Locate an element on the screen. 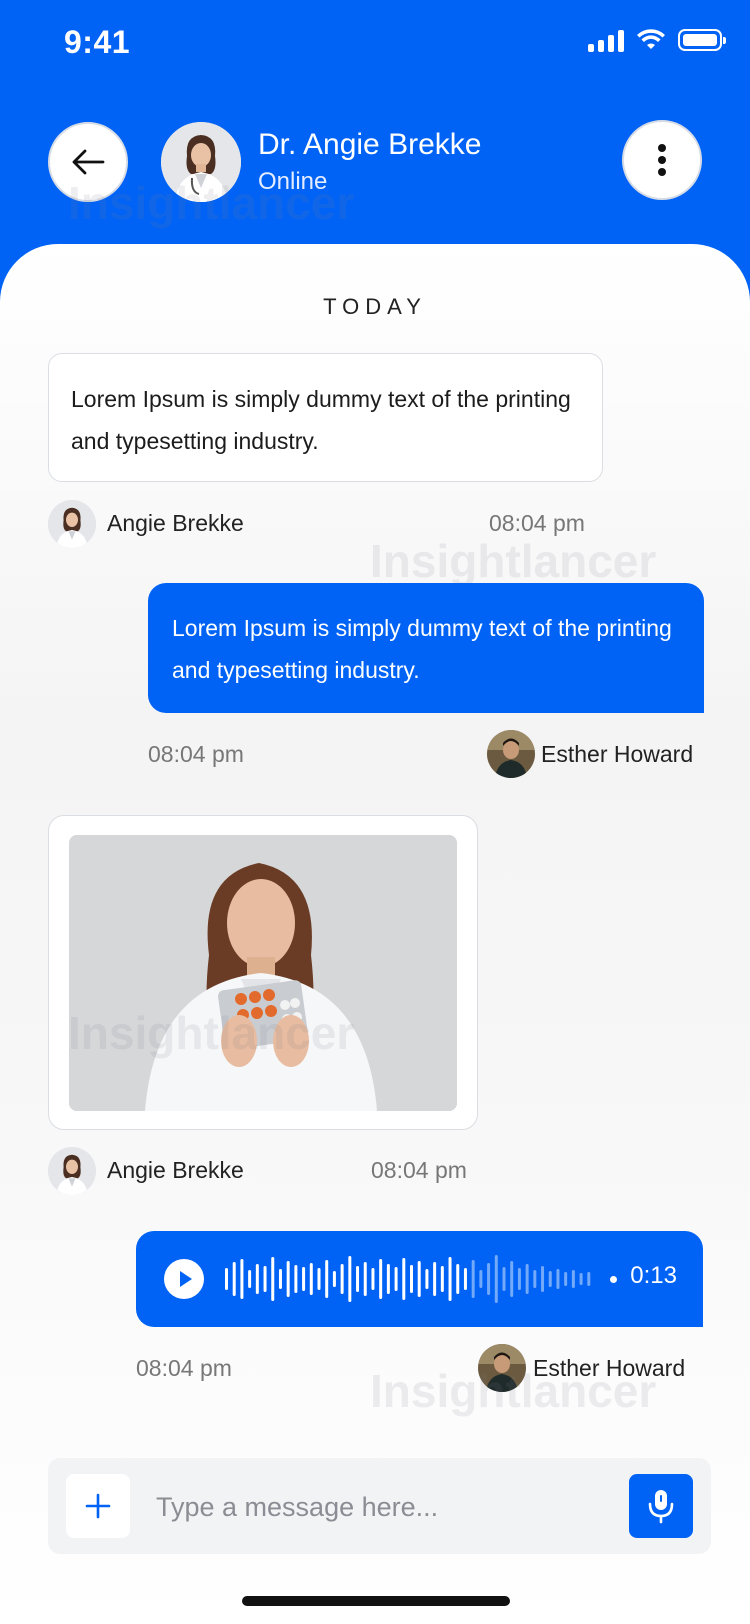  home-indicator is located at coordinates (376, 1601).